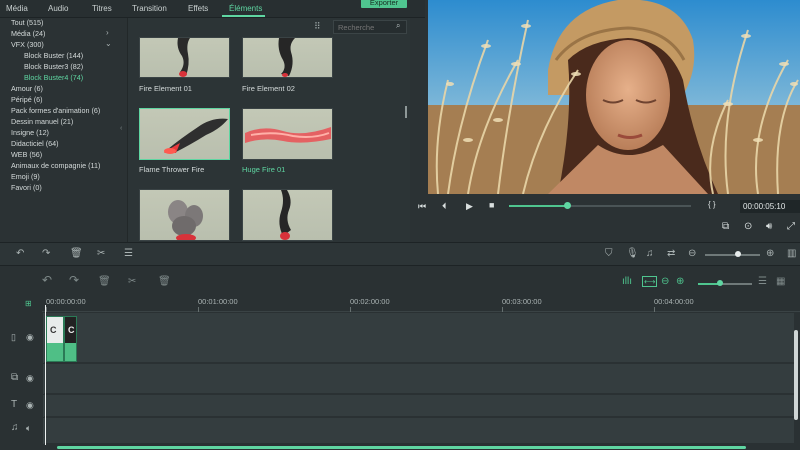 The width and height of the screenshot is (800, 450). What do you see at coordinates (398, 26) in the screenshot?
I see `search-icon: ⌕` at bounding box center [398, 26].